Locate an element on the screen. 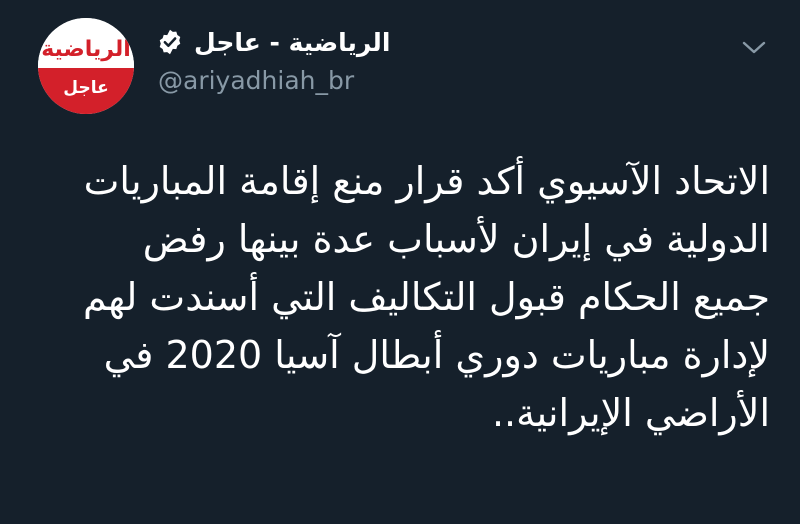 The image size is (800, 524). avatar-tag-label: عاجل is located at coordinates (86, 88).